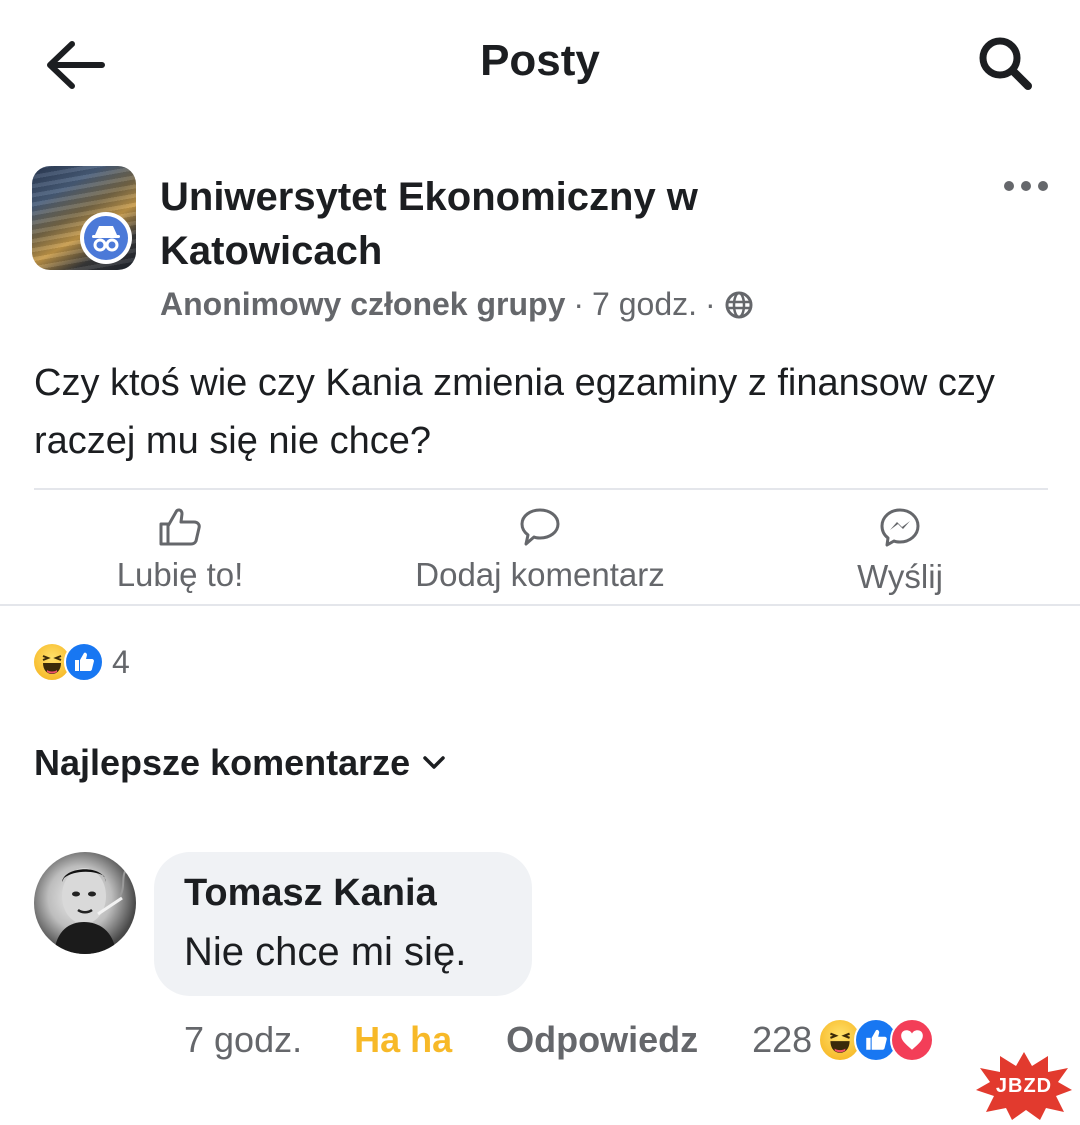 The width and height of the screenshot is (1080, 1125). I want to click on comment-reaction-count: 228, so click(782, 1040).